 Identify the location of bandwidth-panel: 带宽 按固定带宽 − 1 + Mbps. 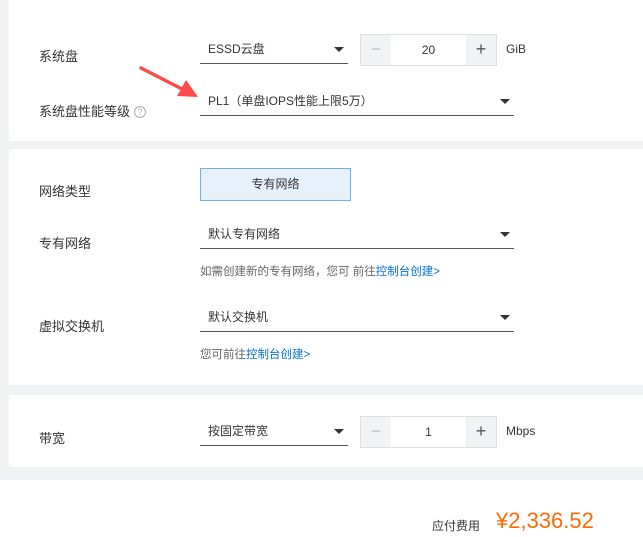
(326, 431).